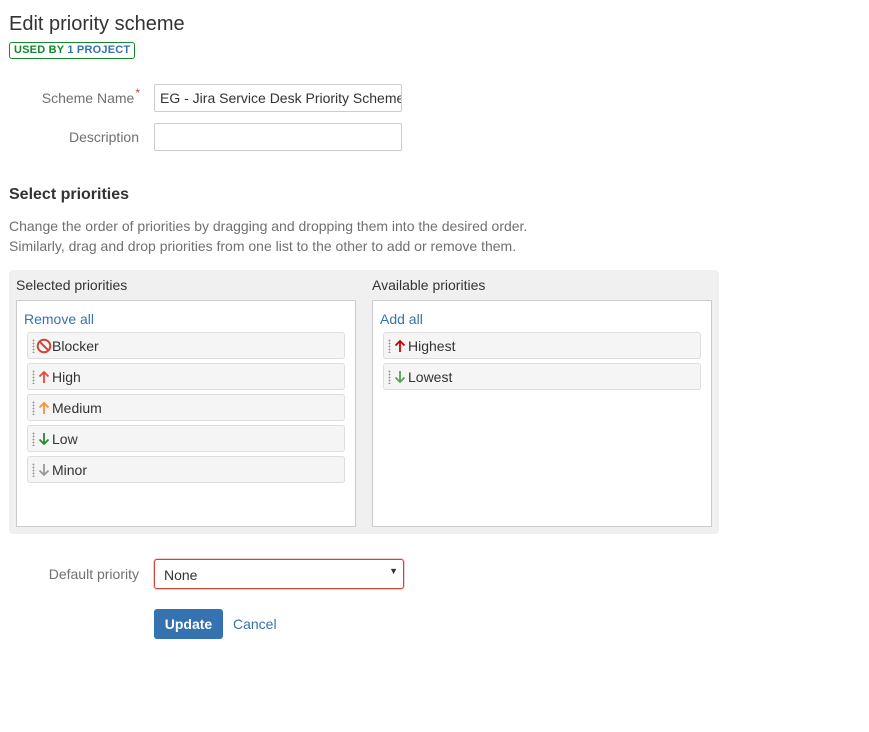  I want to click on blocker-icon, so click(44, 346).